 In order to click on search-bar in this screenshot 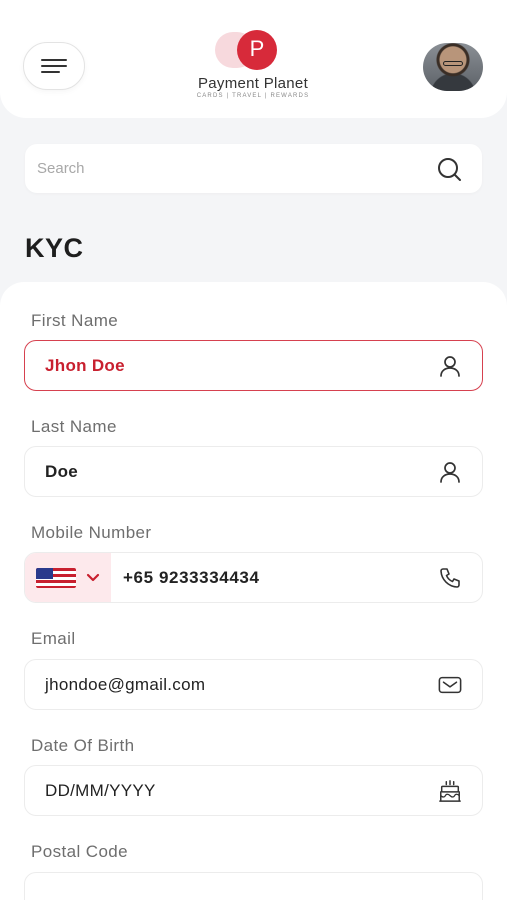, I will do `click(253, 168)`.